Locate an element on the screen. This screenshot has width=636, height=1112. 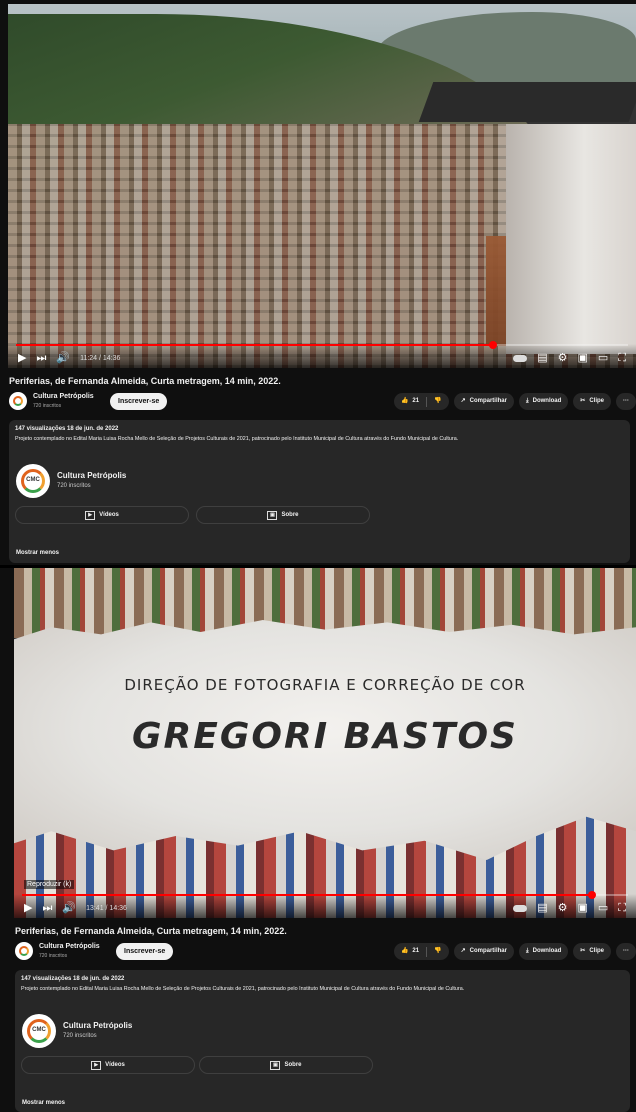
view-count-date: 147 visualizações 18 de jun. de 2022 is located at coordinates (73, 979).